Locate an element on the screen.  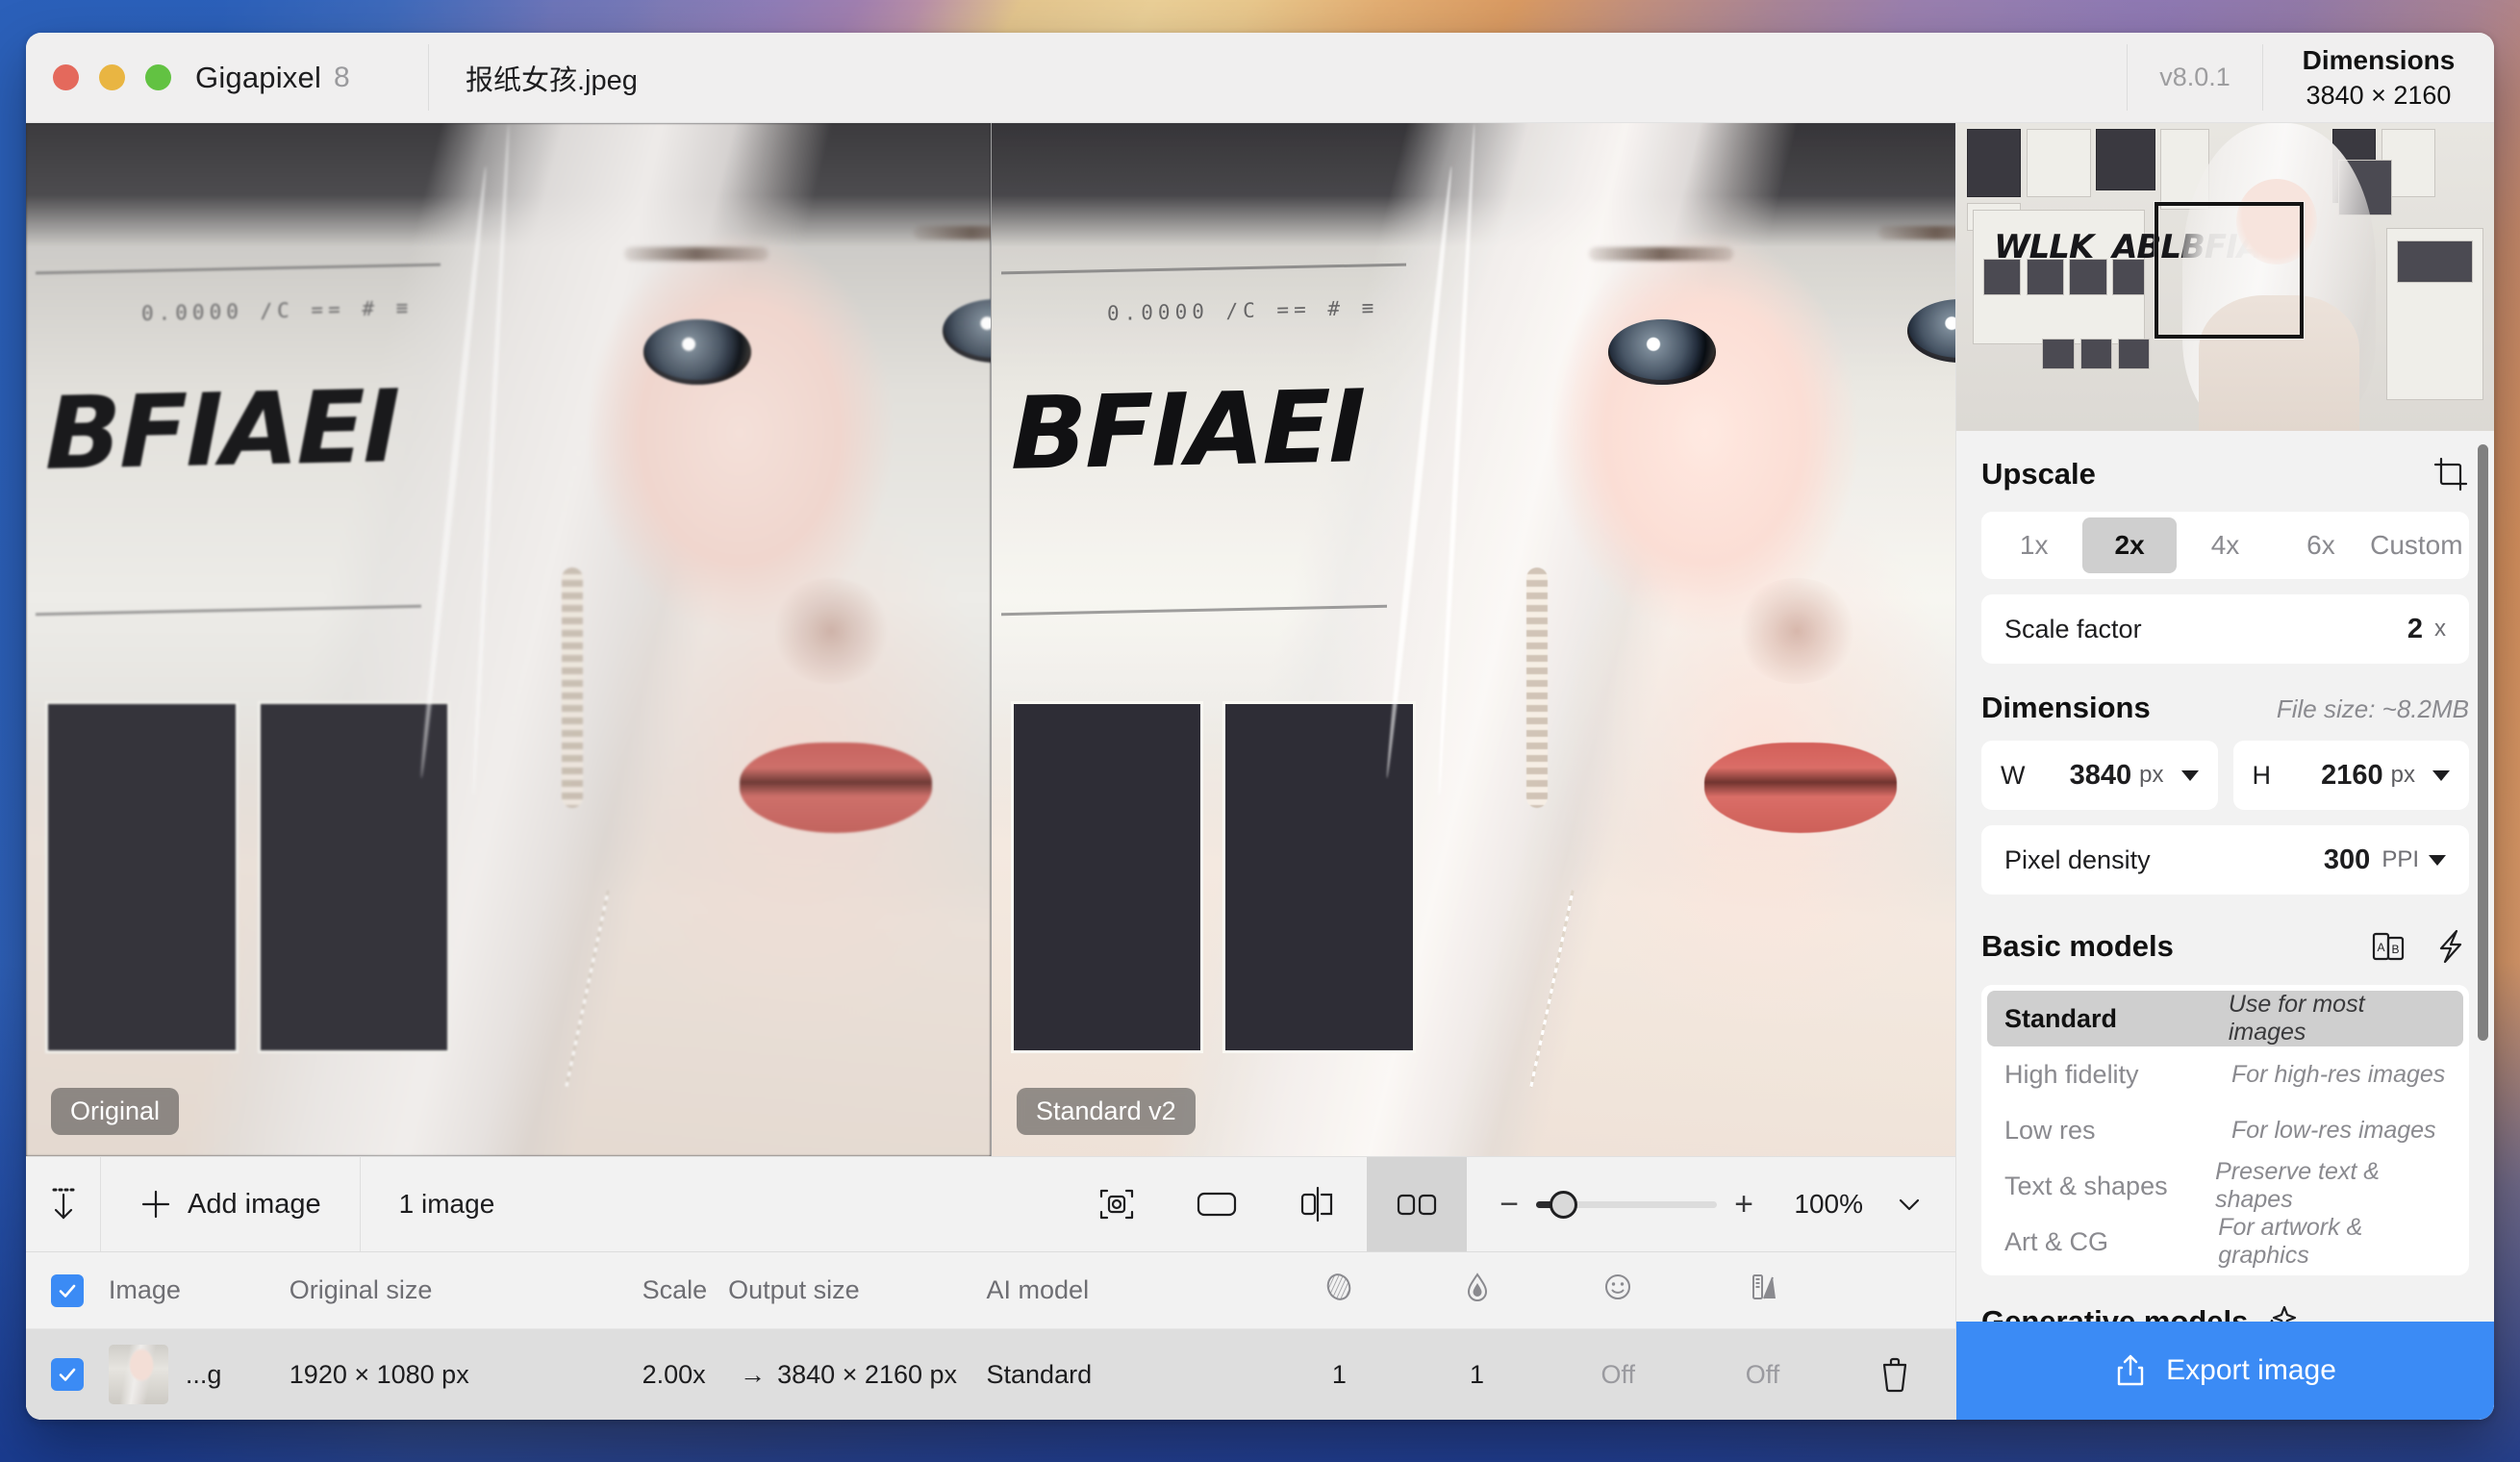
height-unit: px is located at coordinates (2402, 775).